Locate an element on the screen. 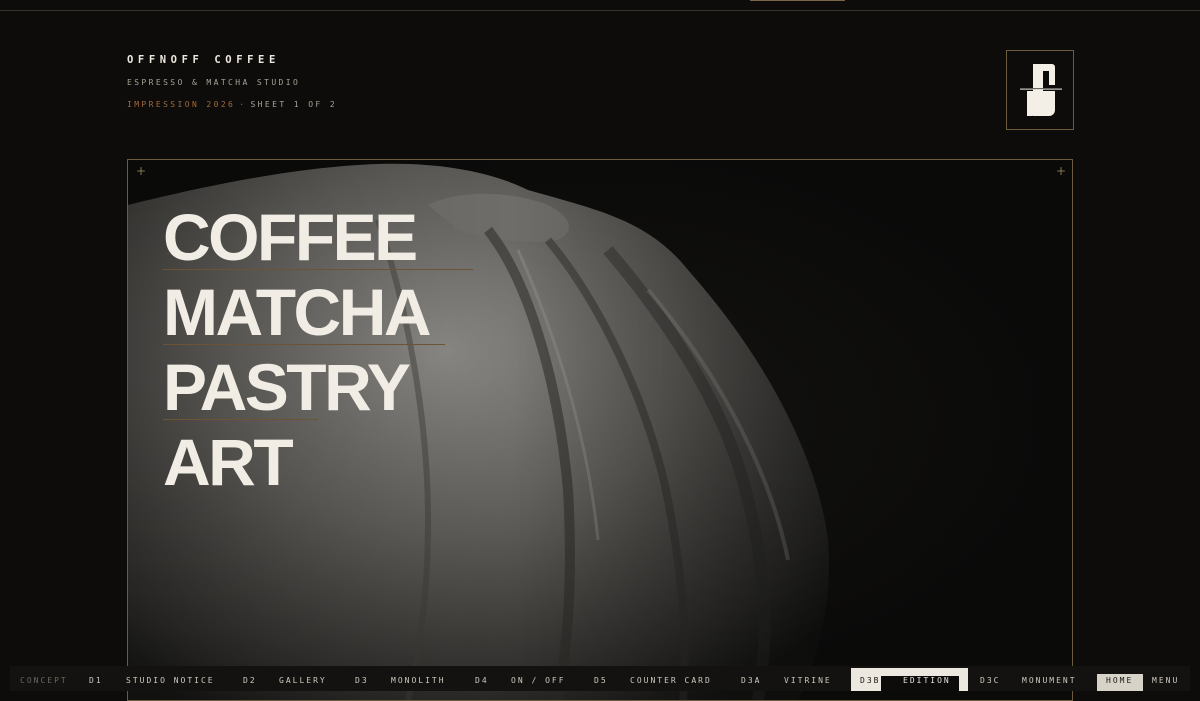 The height and width of the screenshot is (701, 1200). nav-item-monument: MONUMENT is located at coordinates (1049, 678).